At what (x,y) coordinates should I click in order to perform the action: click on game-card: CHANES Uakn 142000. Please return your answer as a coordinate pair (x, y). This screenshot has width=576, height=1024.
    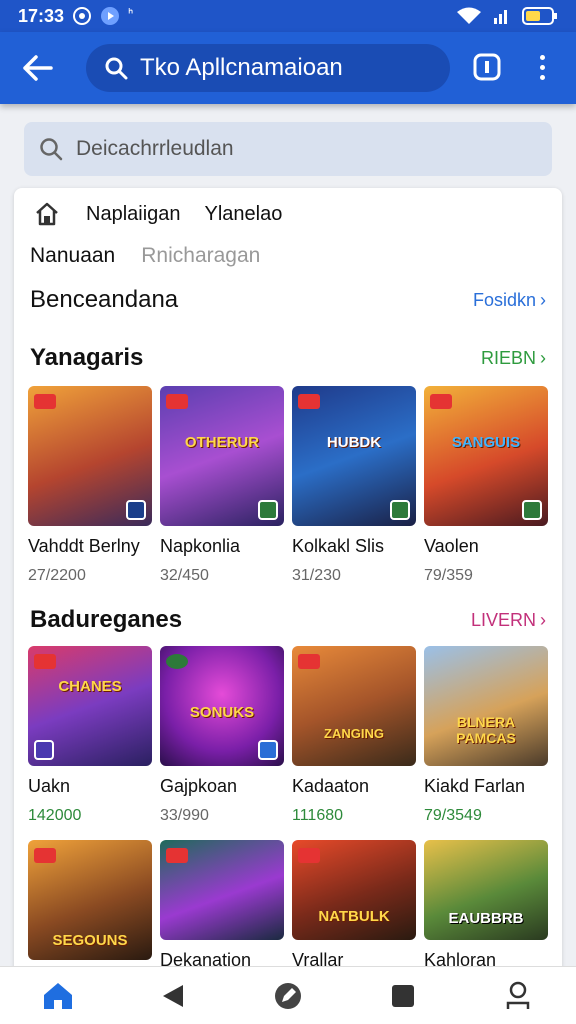
    Looking at the image, I should click on (90, 735).